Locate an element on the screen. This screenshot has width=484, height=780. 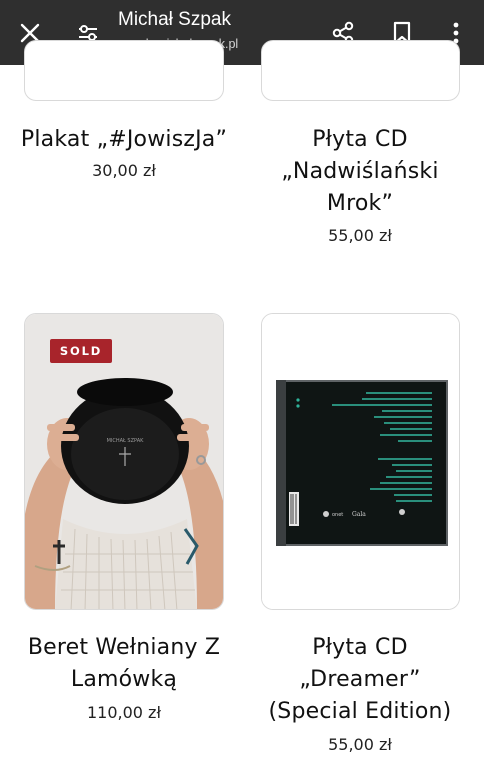
product-title-line: „Dreamer” is located at coordinates (360, 679).